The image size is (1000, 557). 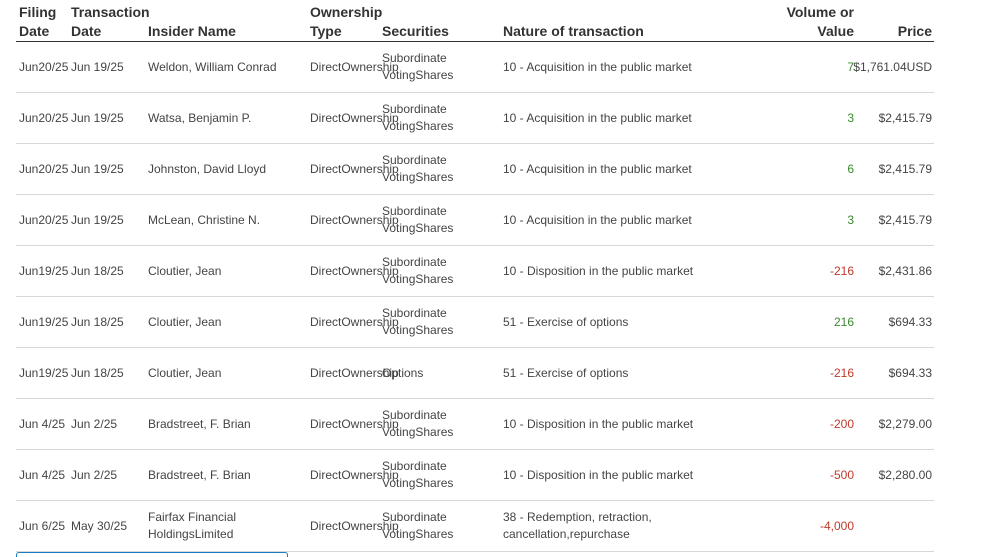 What do you see at coordinates (820, 12) in the screenshot?
I see `header-volume-line1: Volume or` at bounding box center [820, 12].